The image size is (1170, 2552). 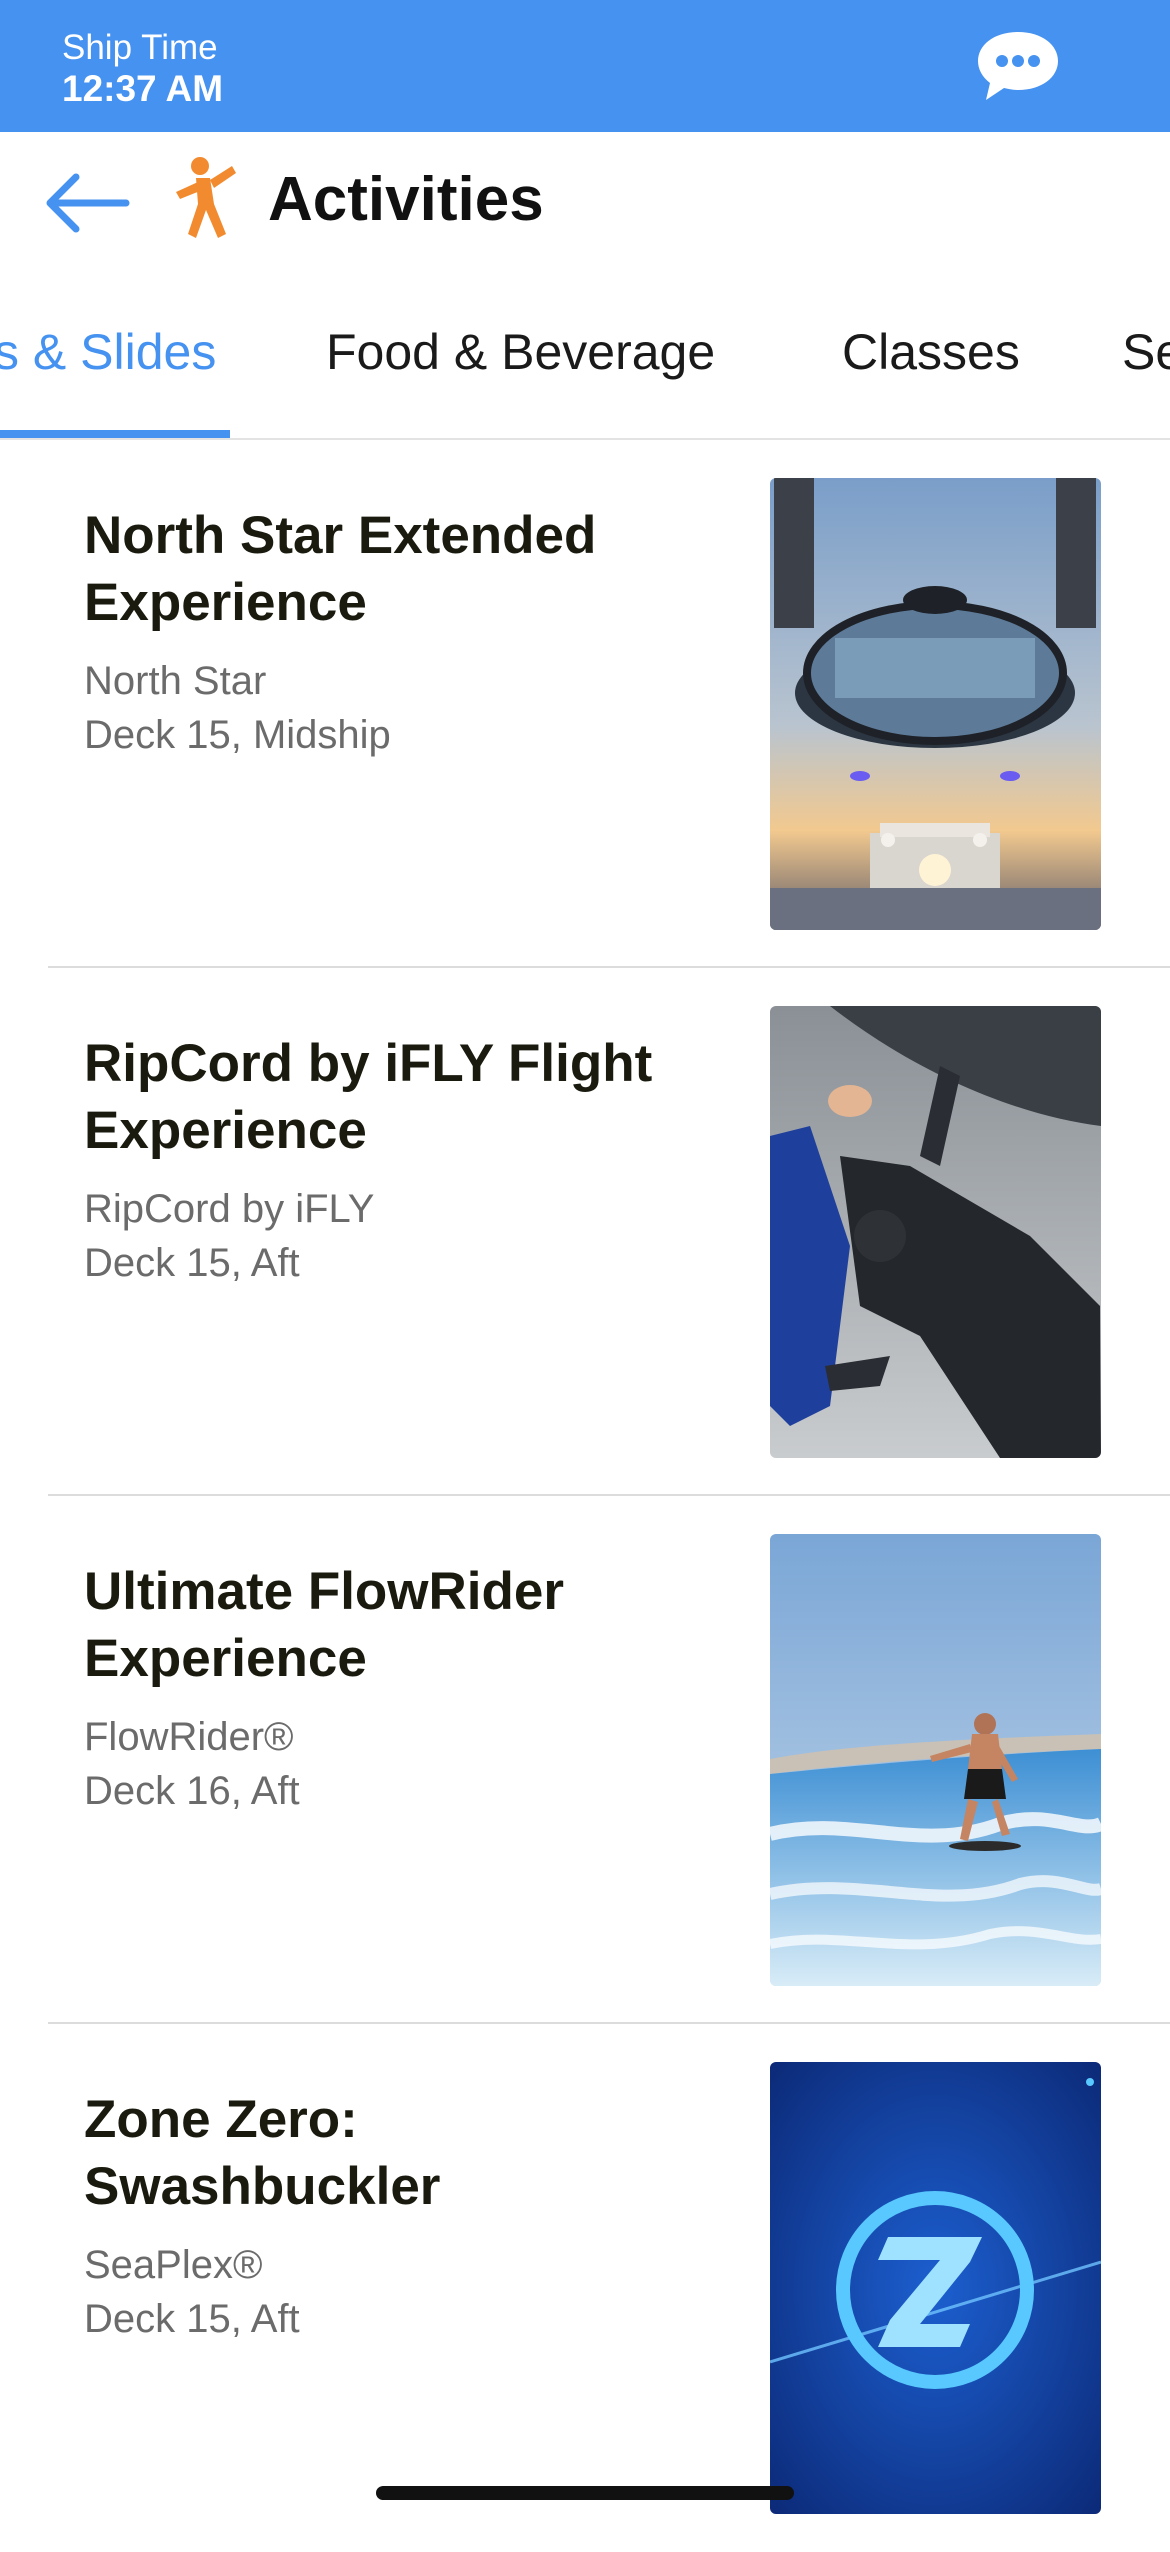 What do you see at coordinates (229, 1209) in the screenshot?
I see `activity-venue: RipCord by iFLY` at bounding box center [229, 1209].